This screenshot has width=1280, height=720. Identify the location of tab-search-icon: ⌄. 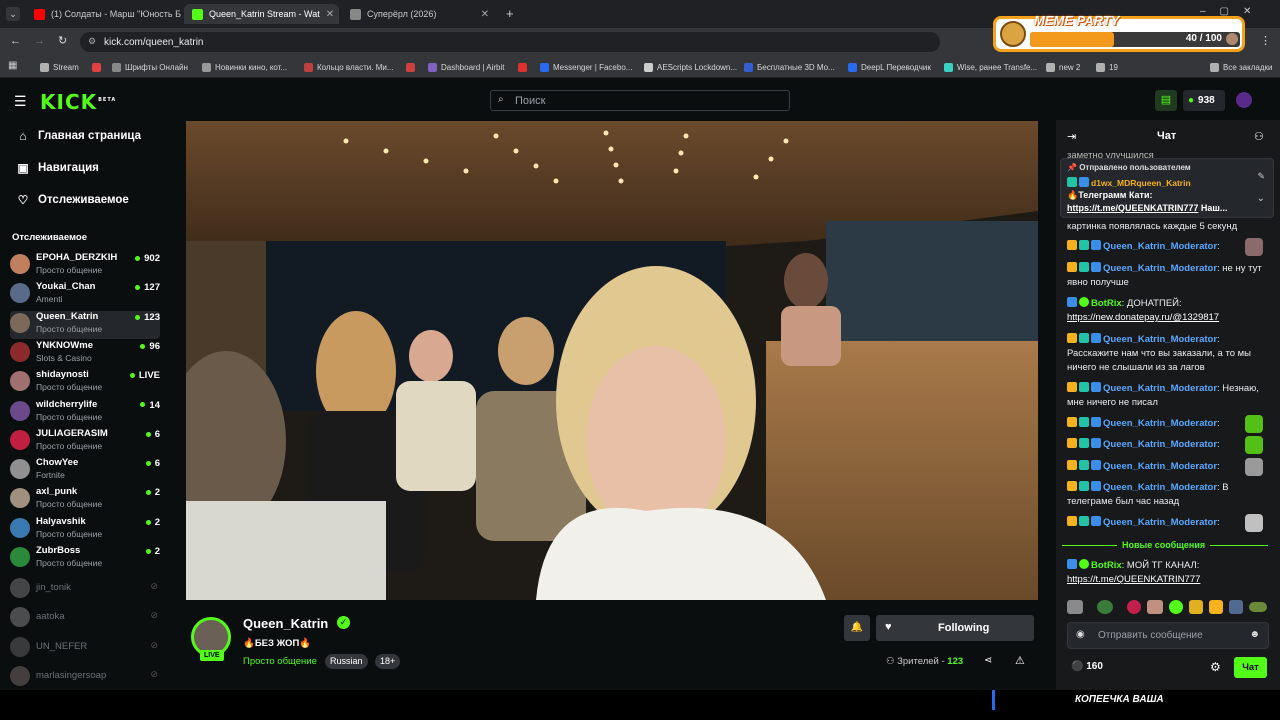
(13, 14).